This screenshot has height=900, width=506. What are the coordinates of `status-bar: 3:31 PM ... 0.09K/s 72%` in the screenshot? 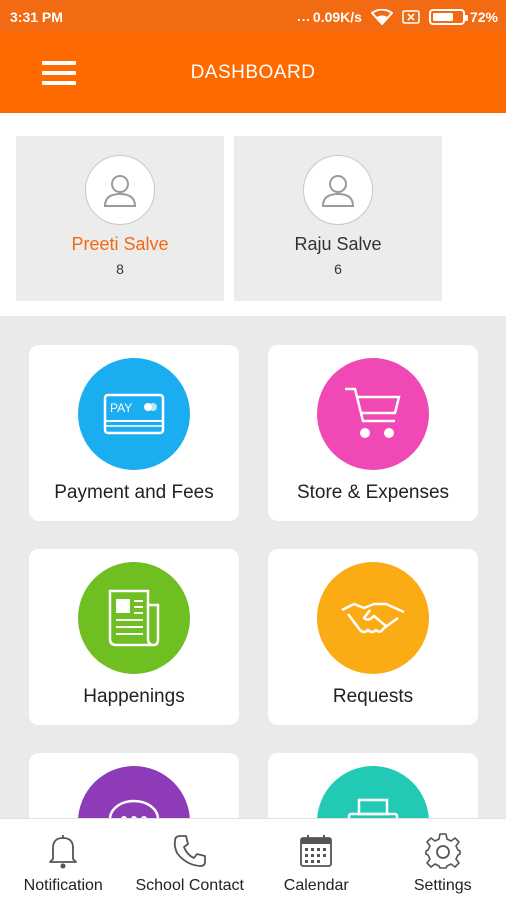 It's located at (253, 16).